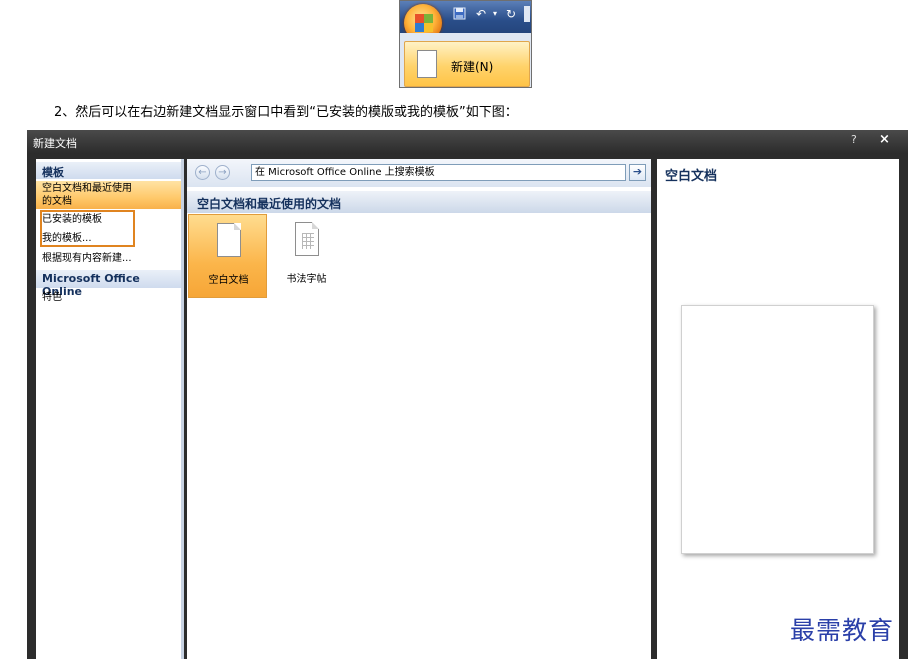 This screenshot has height=659, width=911. I want to click on office-logo-icon, so click(419, 18).